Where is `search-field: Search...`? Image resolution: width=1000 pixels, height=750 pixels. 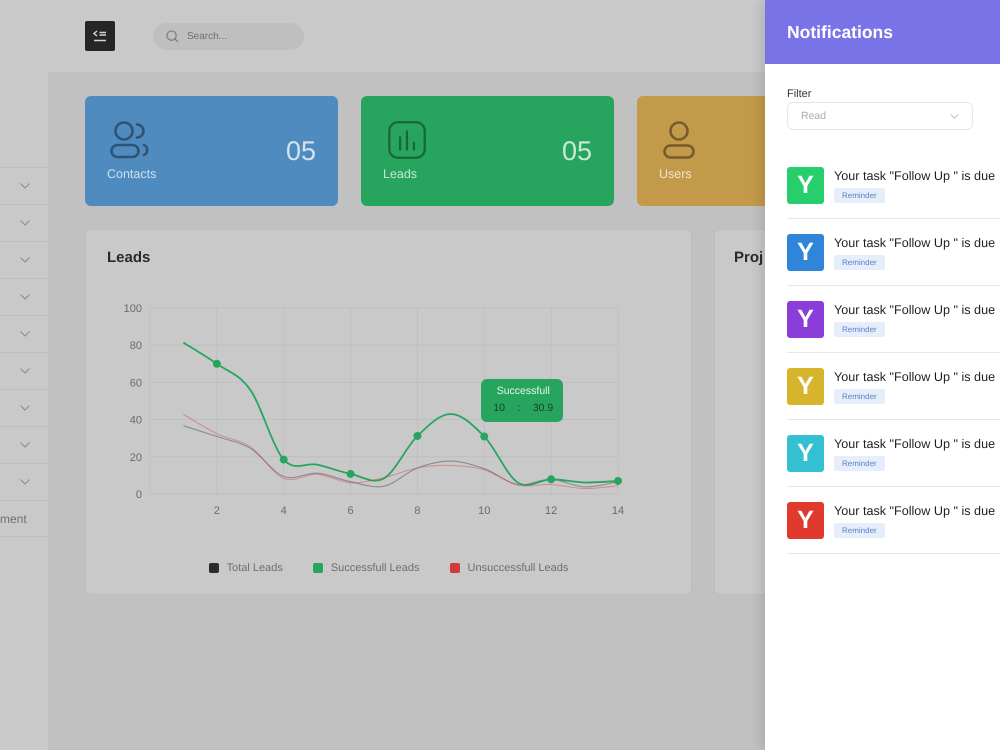 search-field: Search... is located at coordinates (228, 36).